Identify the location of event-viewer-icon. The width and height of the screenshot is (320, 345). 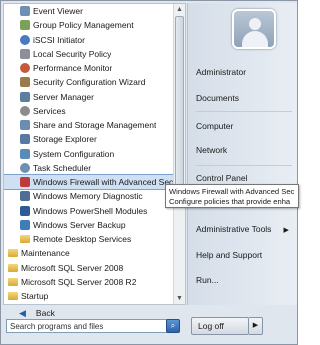
(25, 11).